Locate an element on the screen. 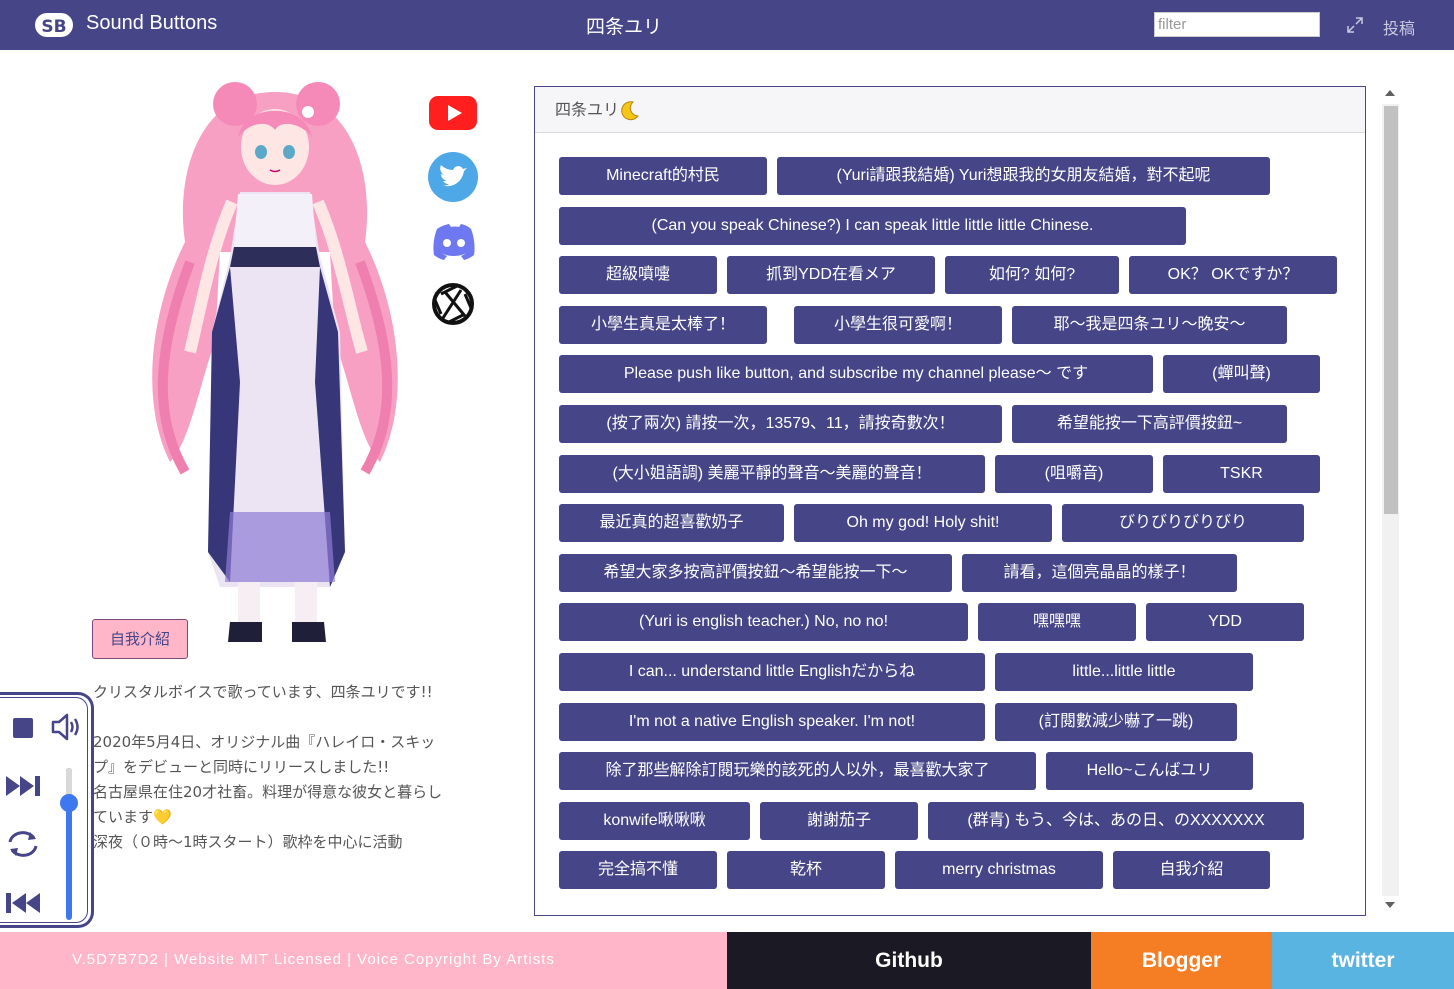 This screenshot has height=989, width=1454. volume-icon is located at coordinates (67, 727).